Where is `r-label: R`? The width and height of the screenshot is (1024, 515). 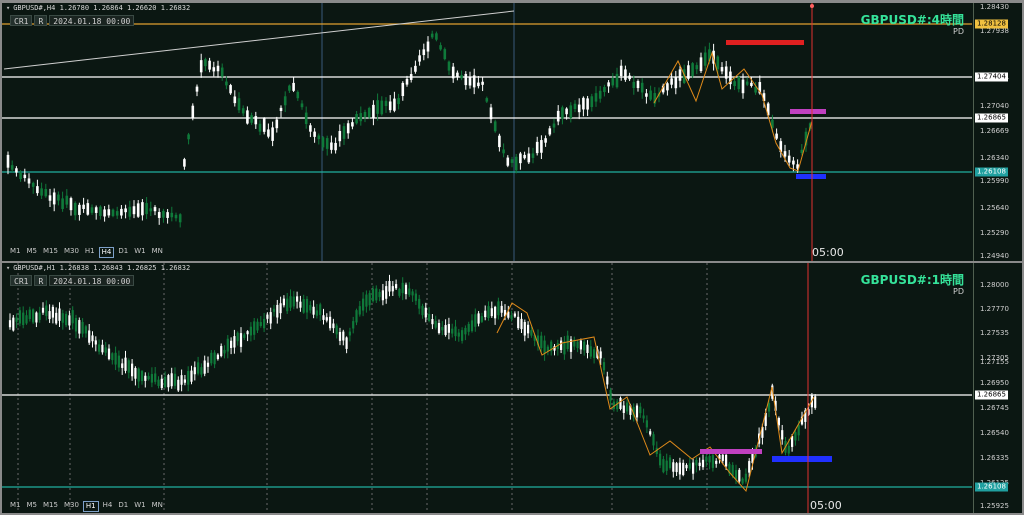
r-label: R is located at coordinates (41, 20).